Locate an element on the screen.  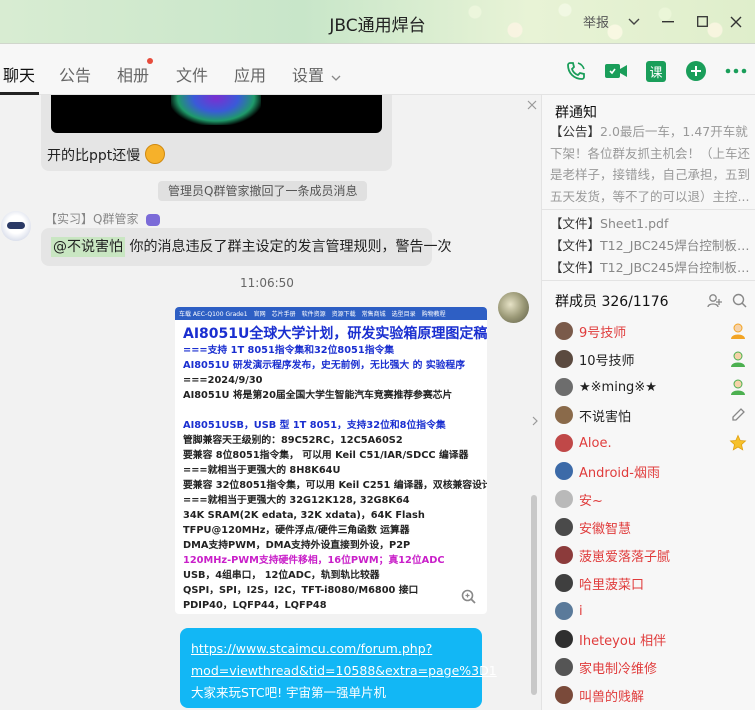
poster-line: 管脚兼容天王级别的：89C52RC，12C5A60S2 is located at coordinates (293, 440).